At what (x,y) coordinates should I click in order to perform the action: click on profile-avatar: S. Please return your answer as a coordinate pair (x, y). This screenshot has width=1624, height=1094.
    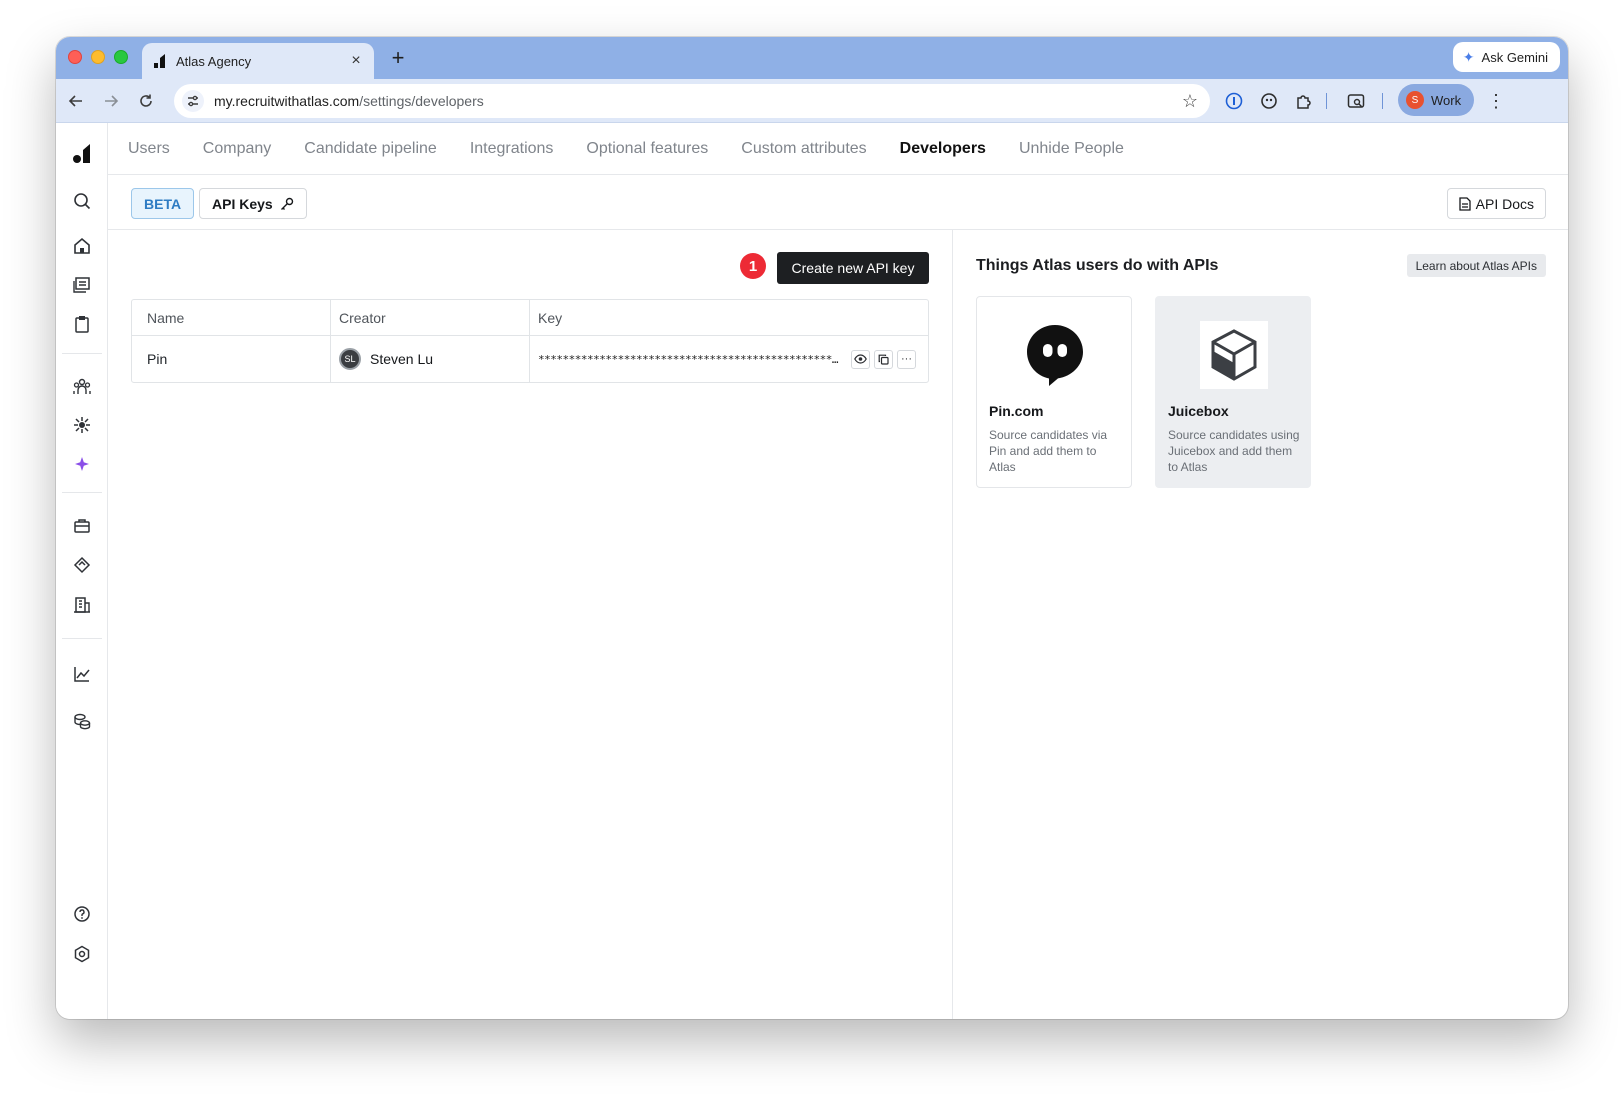
    Looking at the image, I should click on (1415, 100).